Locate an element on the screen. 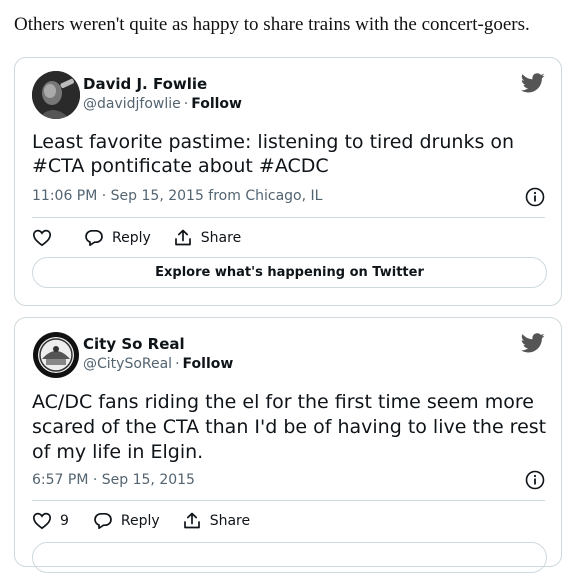 This screenshot has width=576, height=573. tweet-timestamp: 6:57 PM · Sep 15, 2015 is located at coordinates (113, 480).